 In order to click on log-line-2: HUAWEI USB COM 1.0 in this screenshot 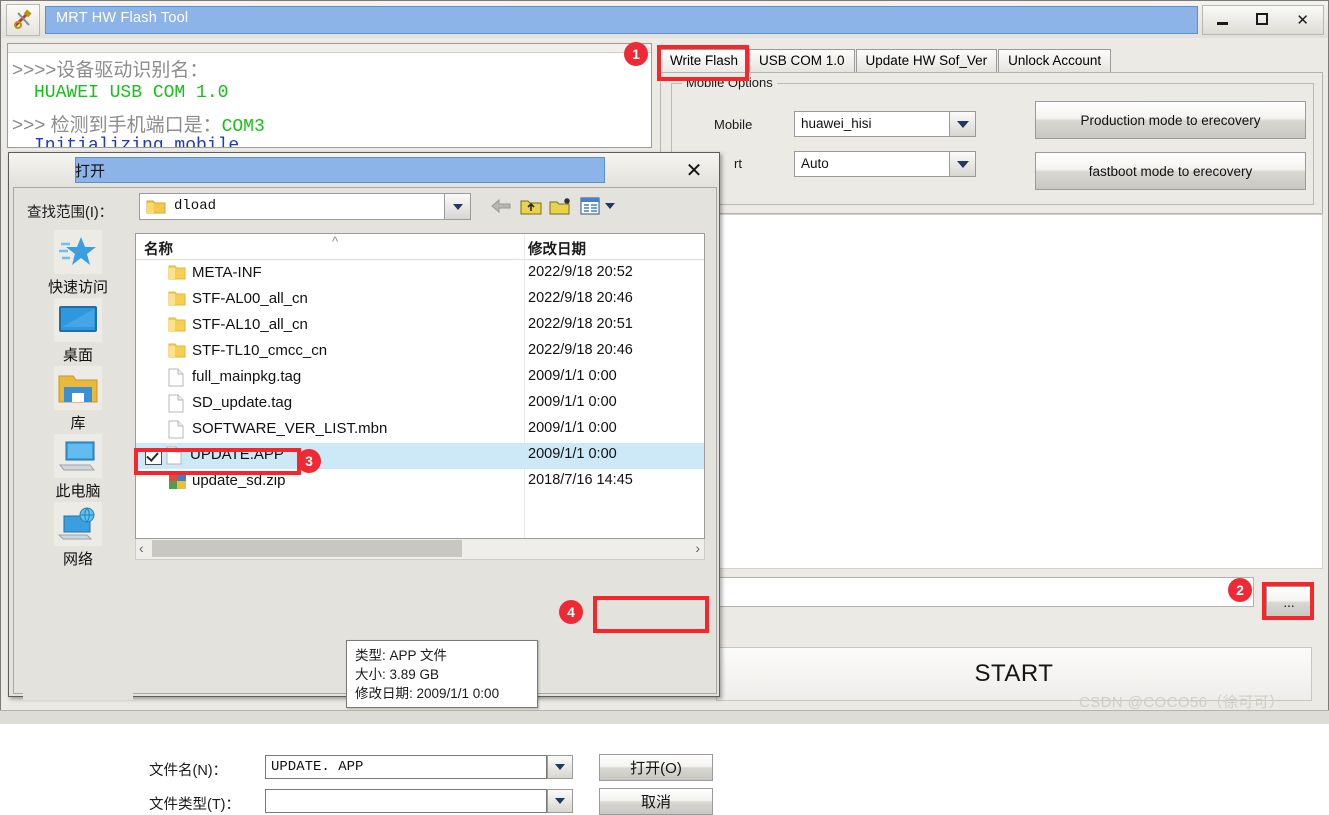, I will do `click(131, 93)`.